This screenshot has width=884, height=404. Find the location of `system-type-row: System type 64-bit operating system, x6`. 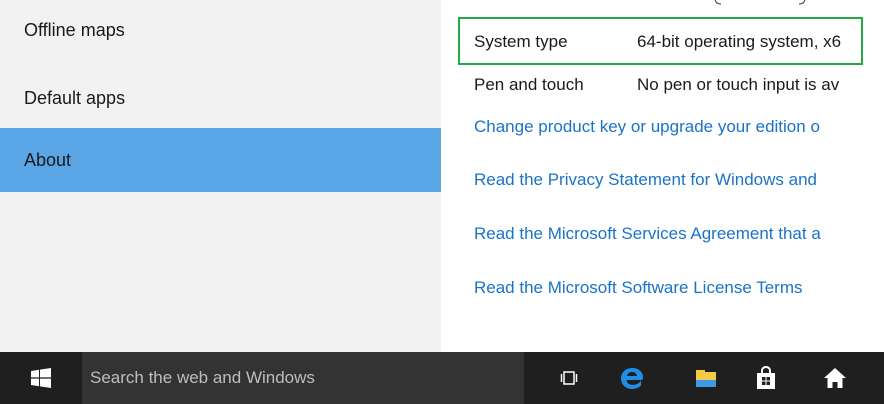

system-type-row: System type 64-bit operating system, x6 is located at coordinates (657, 42).